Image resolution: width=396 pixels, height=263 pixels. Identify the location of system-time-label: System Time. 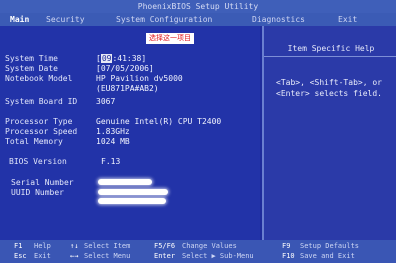
(31, 58).